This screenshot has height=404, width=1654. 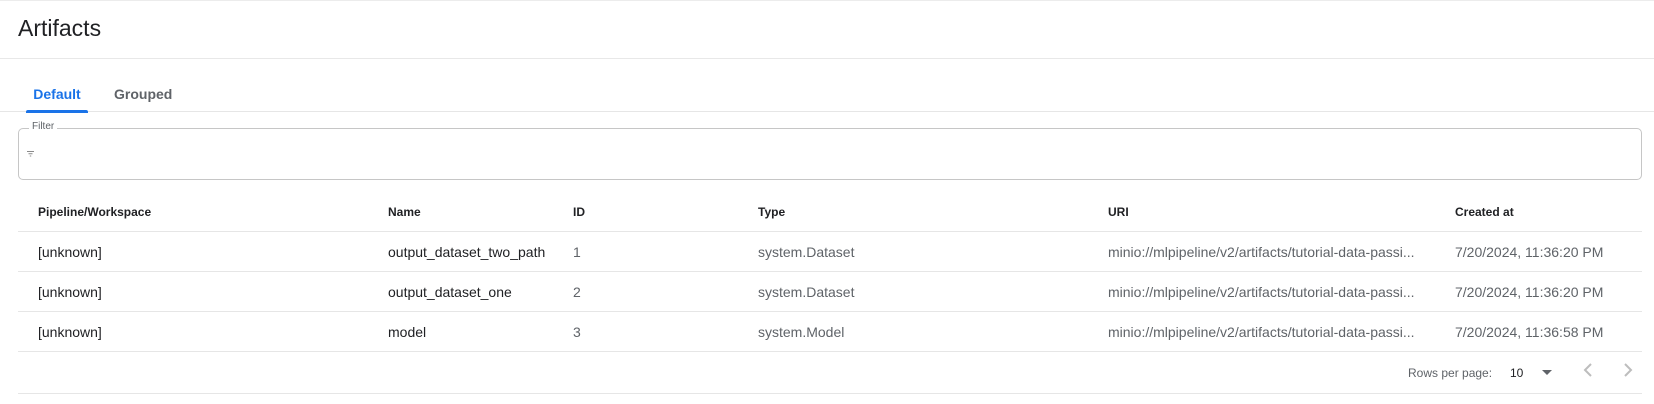 What do you see at coordinates (478, 212) in the screenshot?
I see `column-header-name: Name` at bounding box center [478, 212].